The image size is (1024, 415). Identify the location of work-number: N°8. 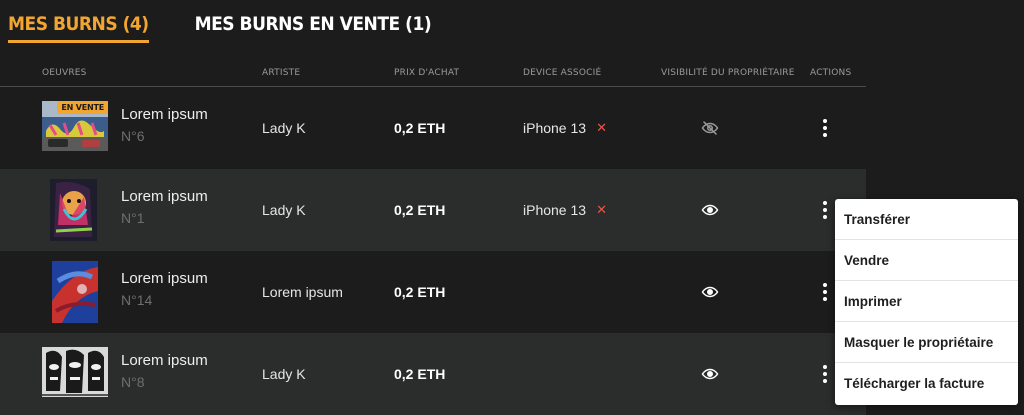
(133, 382).